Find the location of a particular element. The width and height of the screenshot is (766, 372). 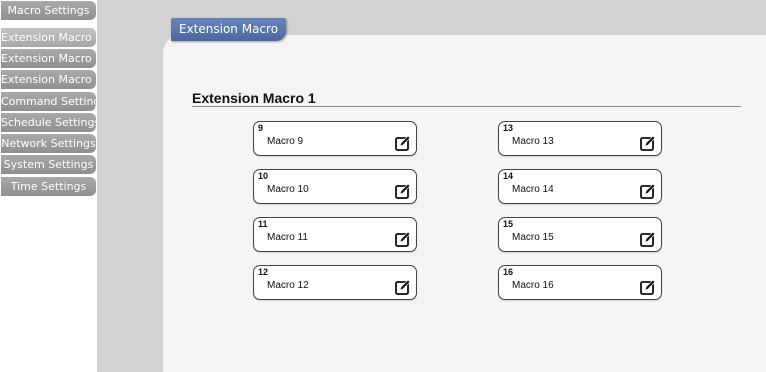

macro-button-15: 15 Macro 15 is located at coordinates (580, 234).